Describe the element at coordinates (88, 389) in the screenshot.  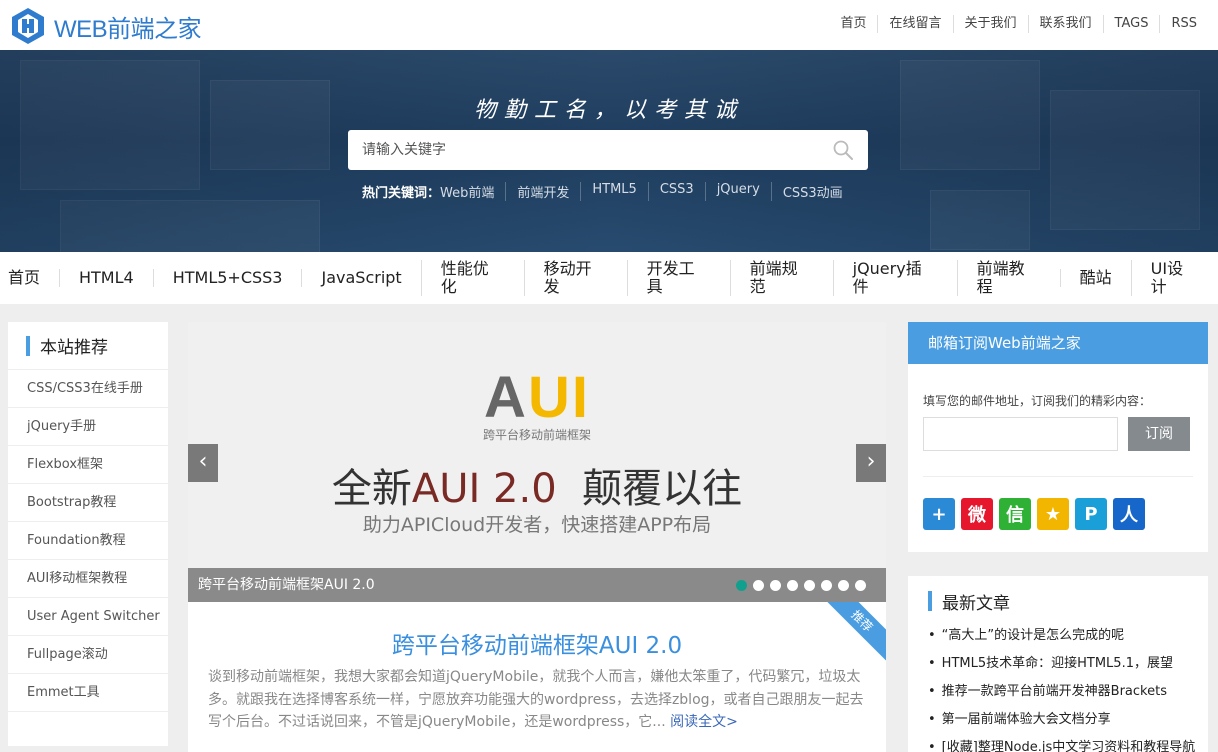
I see `sidebar-item: CSS/CSS3在线手册` at that location.